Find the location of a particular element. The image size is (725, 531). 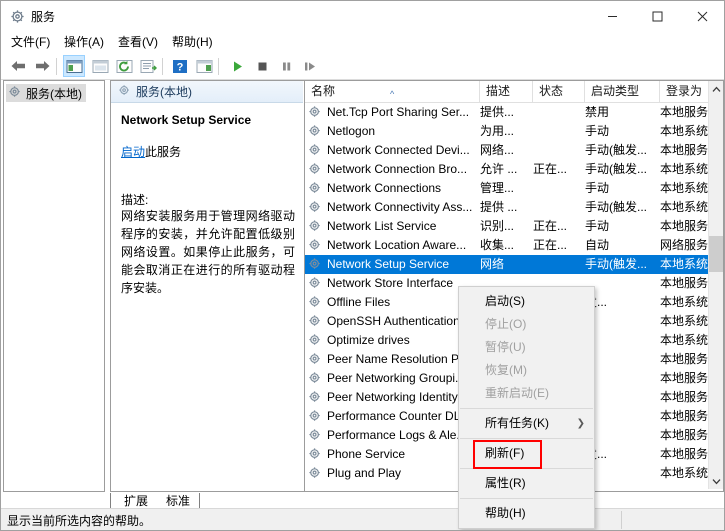

show-action-pane-icon is located at coordinates (204, 66).